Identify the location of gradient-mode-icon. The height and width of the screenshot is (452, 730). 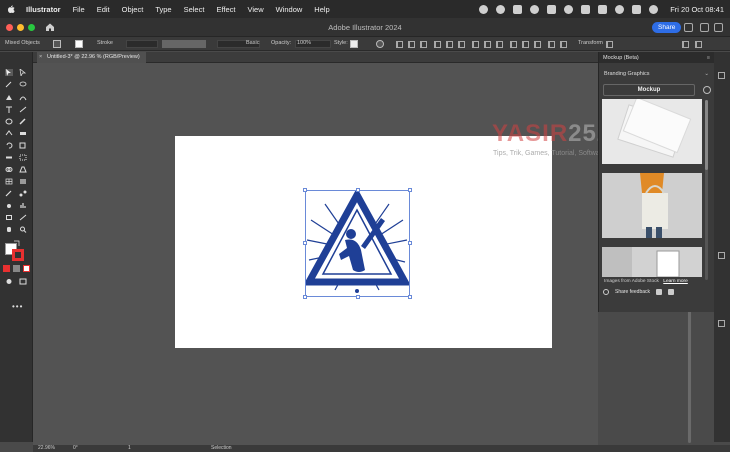
(16, 268).